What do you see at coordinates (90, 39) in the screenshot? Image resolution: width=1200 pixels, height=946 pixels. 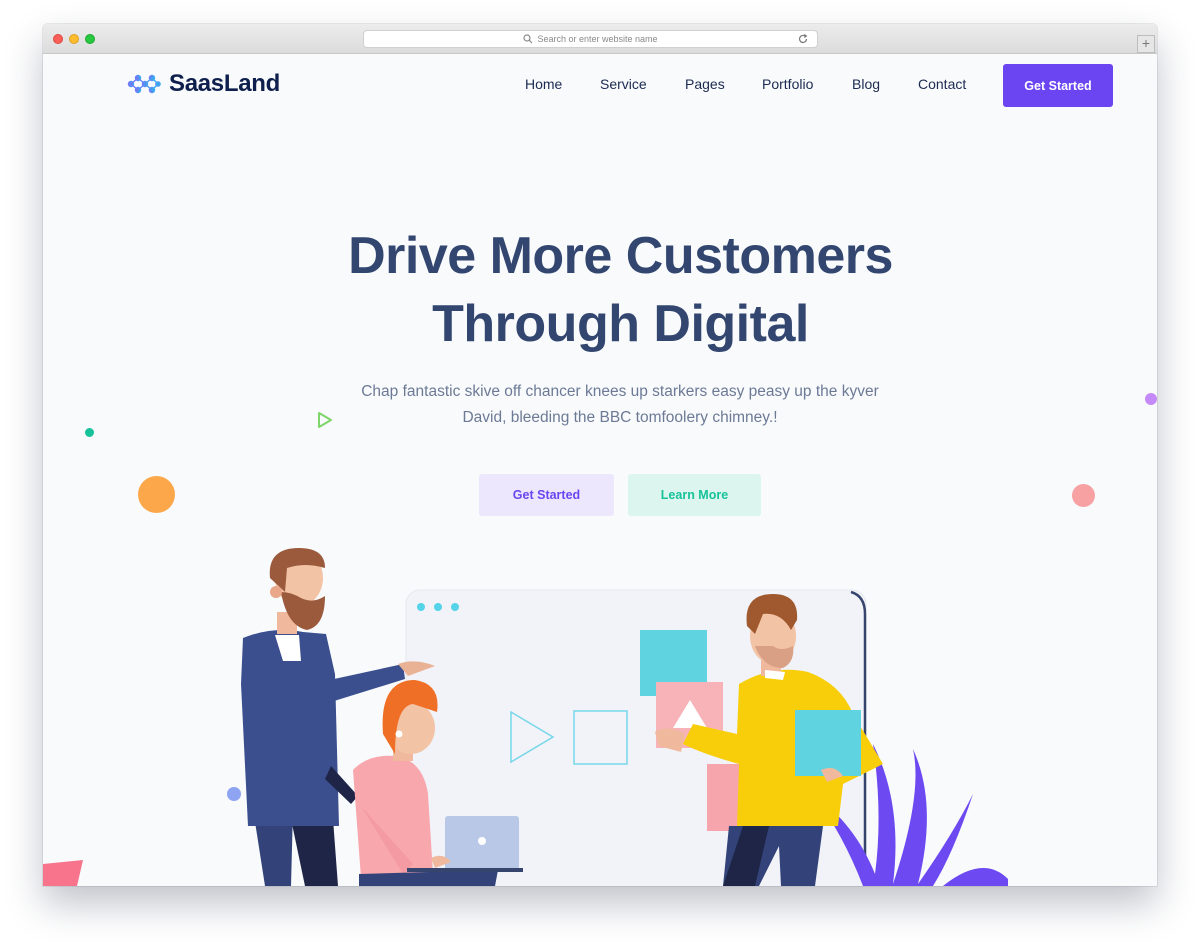 I see `maximize-window-button` at bounding box center [90, 39].